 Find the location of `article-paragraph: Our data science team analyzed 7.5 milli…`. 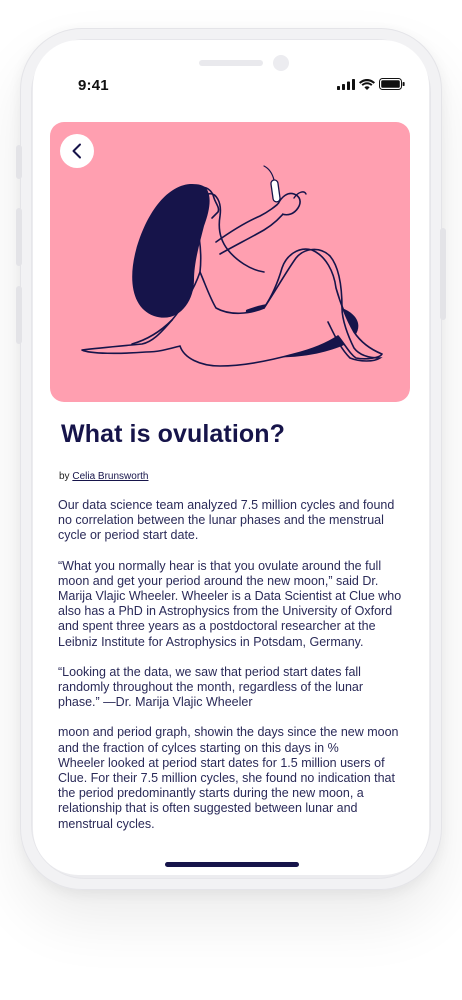

article-paragraph: Our data science team analyzed 7.5 milli… is located at coordinates (226, 520).